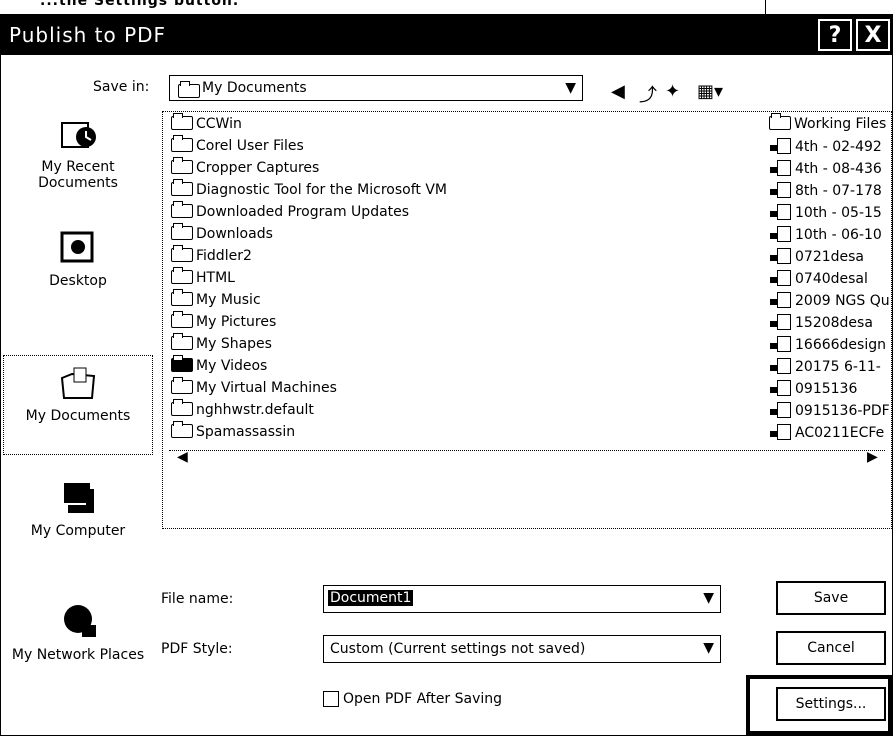 Image resolution: width=895 pixels, height=738 pixels. I want to click on list-item: nghhwstr.default, so click(242, 408).